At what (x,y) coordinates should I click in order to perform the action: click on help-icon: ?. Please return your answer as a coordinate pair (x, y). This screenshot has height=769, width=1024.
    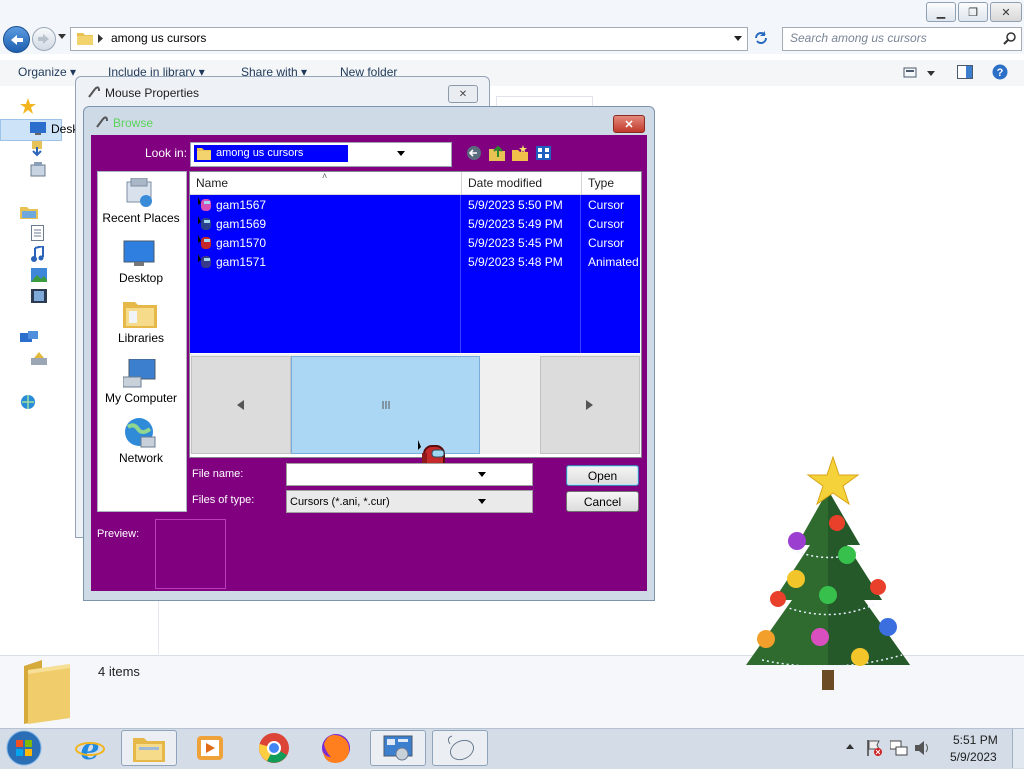
    Looking at the image, I should click on (1000, 72).